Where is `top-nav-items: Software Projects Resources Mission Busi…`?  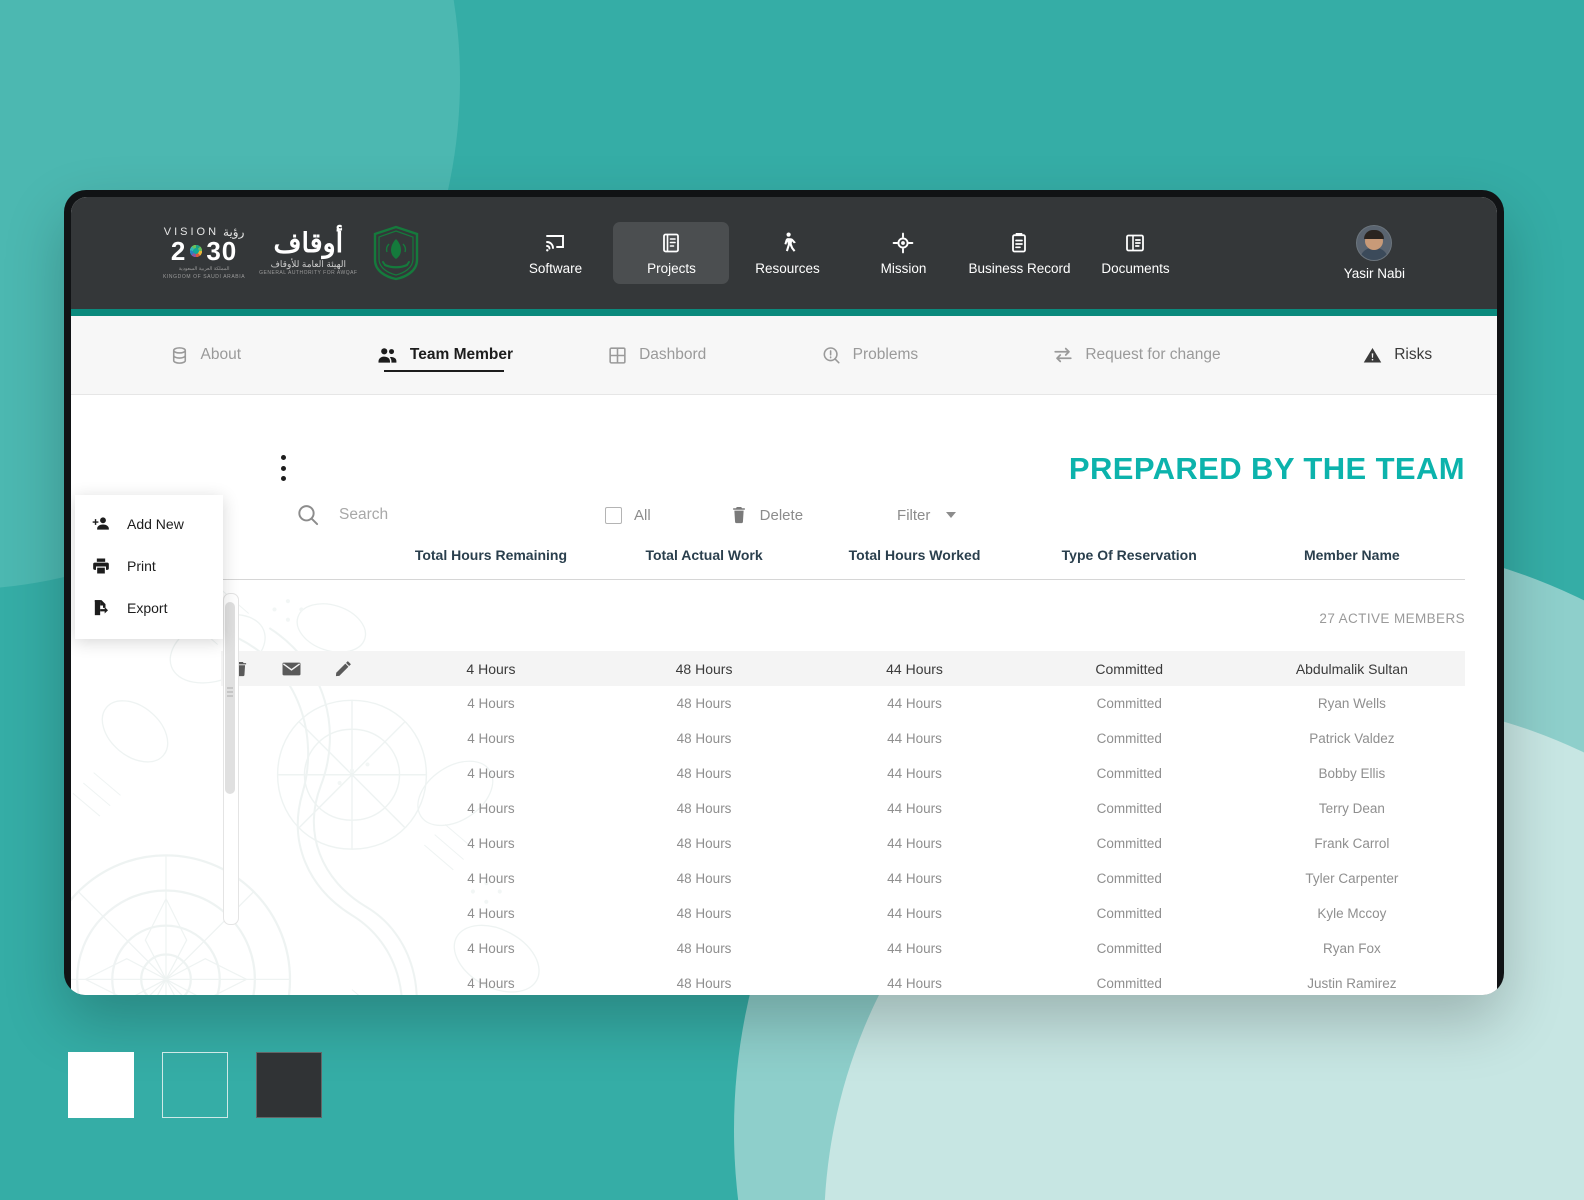 top-nav-items: Software Projects Resources Mission Busi… is located at coordinates (845, 253).